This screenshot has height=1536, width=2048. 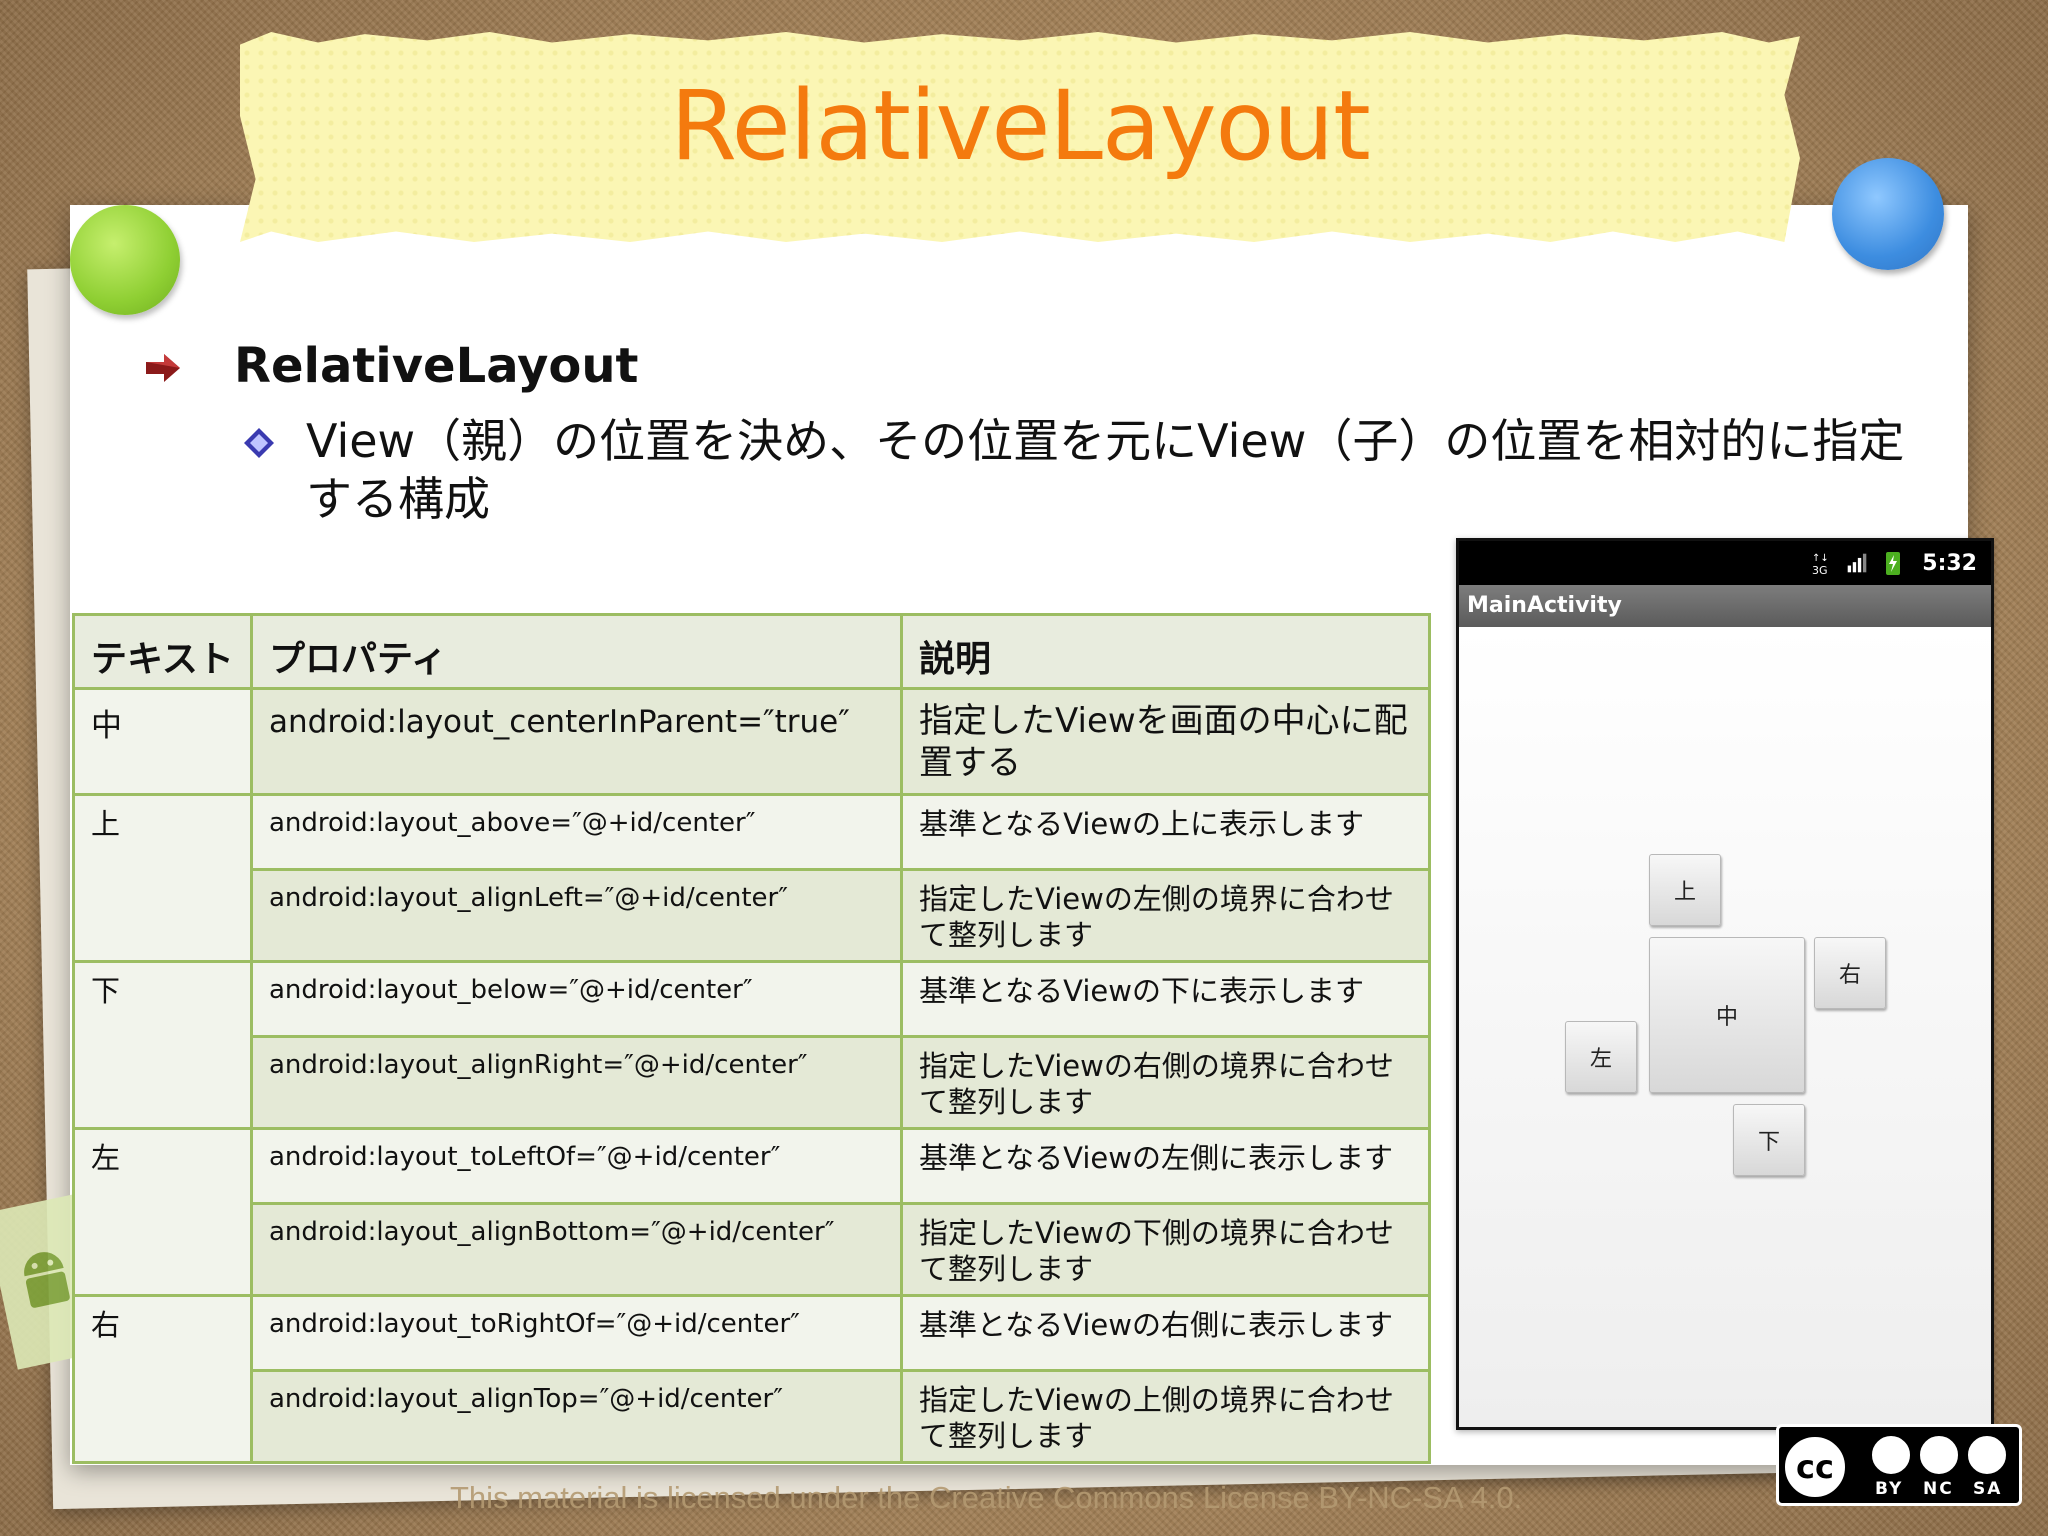 I want to click on row-property: android:layout_toRightOf=″@+id/center″, so click(x=576, y=1333).